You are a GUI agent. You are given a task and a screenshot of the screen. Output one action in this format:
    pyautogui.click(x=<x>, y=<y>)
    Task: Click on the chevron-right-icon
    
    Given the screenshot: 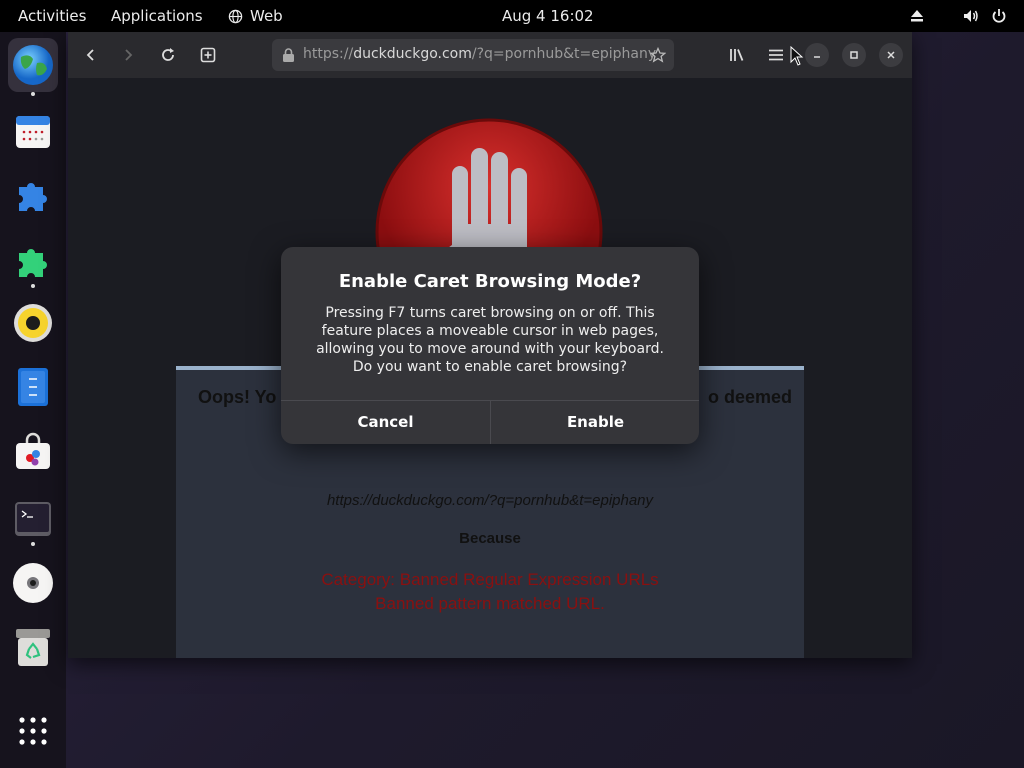 What is the action you would take?
    pyautogui.click(x=129, y=55)
    